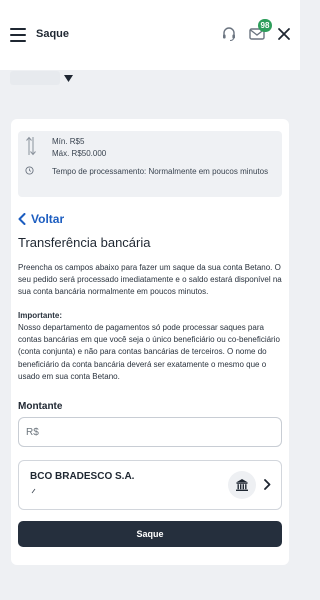  Describe the element at coordinates (150, 35) in the screenshot. I see `top-header: Saque 98` at that location.